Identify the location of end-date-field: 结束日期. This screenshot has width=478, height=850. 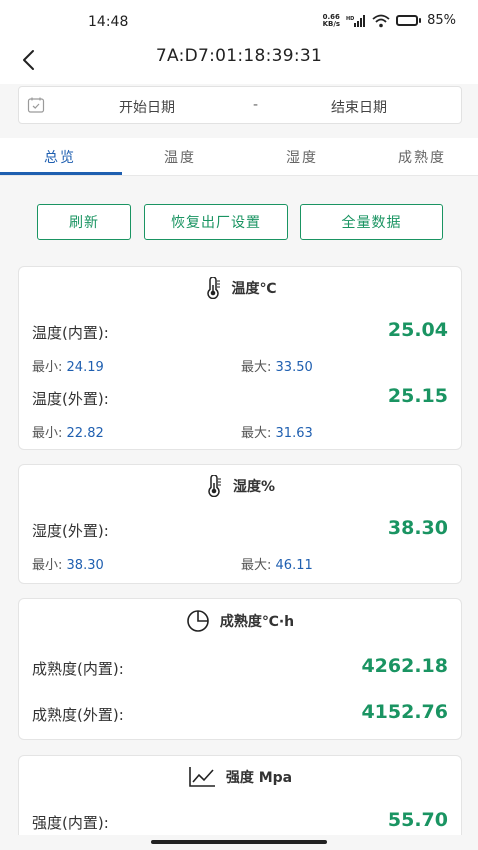
(359, 107).